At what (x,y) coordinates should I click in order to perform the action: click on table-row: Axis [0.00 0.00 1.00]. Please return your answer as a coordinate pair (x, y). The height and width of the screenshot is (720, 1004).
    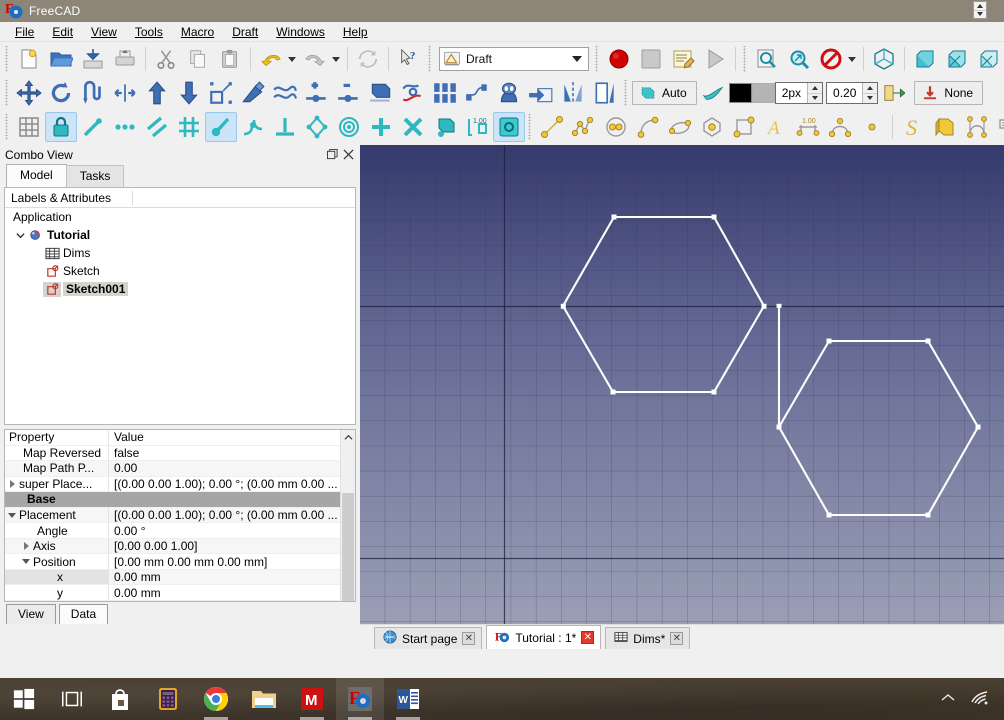
    Looking at the image, I should click on (172, 546).